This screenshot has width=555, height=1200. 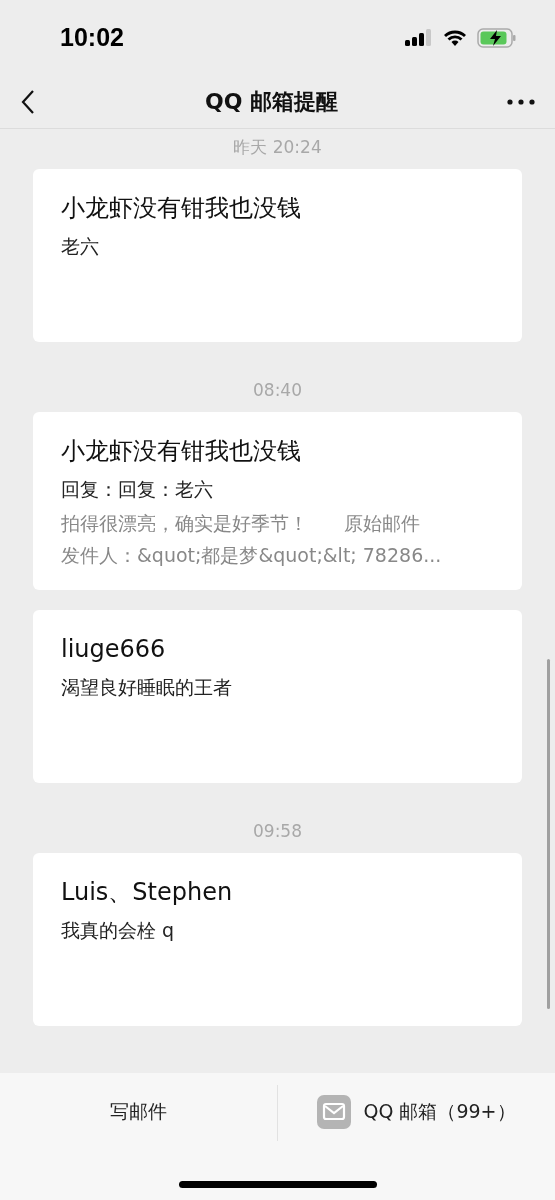 What do you see at coordinates (80, 246) in the screenshot?
I see `mail-subject: 老六` at bounding box center [80, 246].